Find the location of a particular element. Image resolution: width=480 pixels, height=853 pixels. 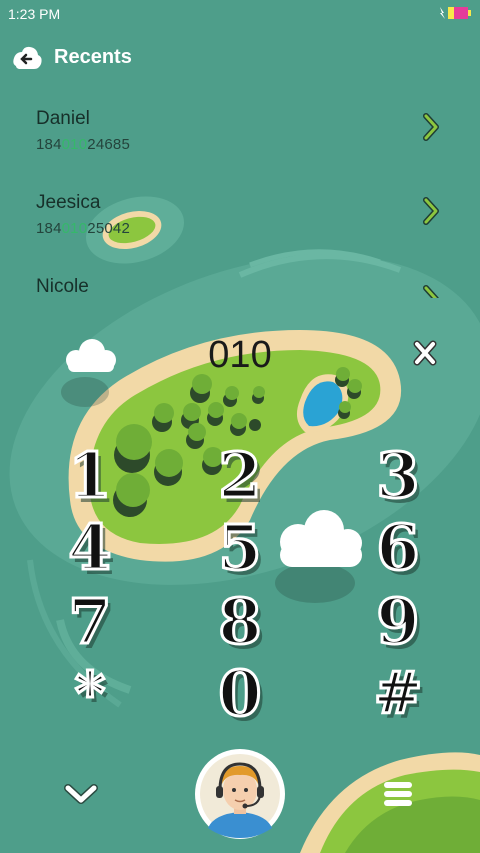

key-8: 8 is located at coordinates (240, 621).